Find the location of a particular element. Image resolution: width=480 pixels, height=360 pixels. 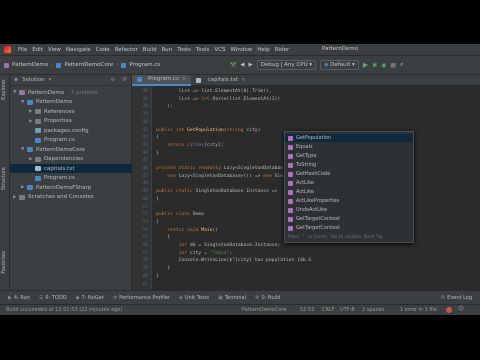

bottom-tool-label: 7: NuGet is located at coordinates (92, 297).